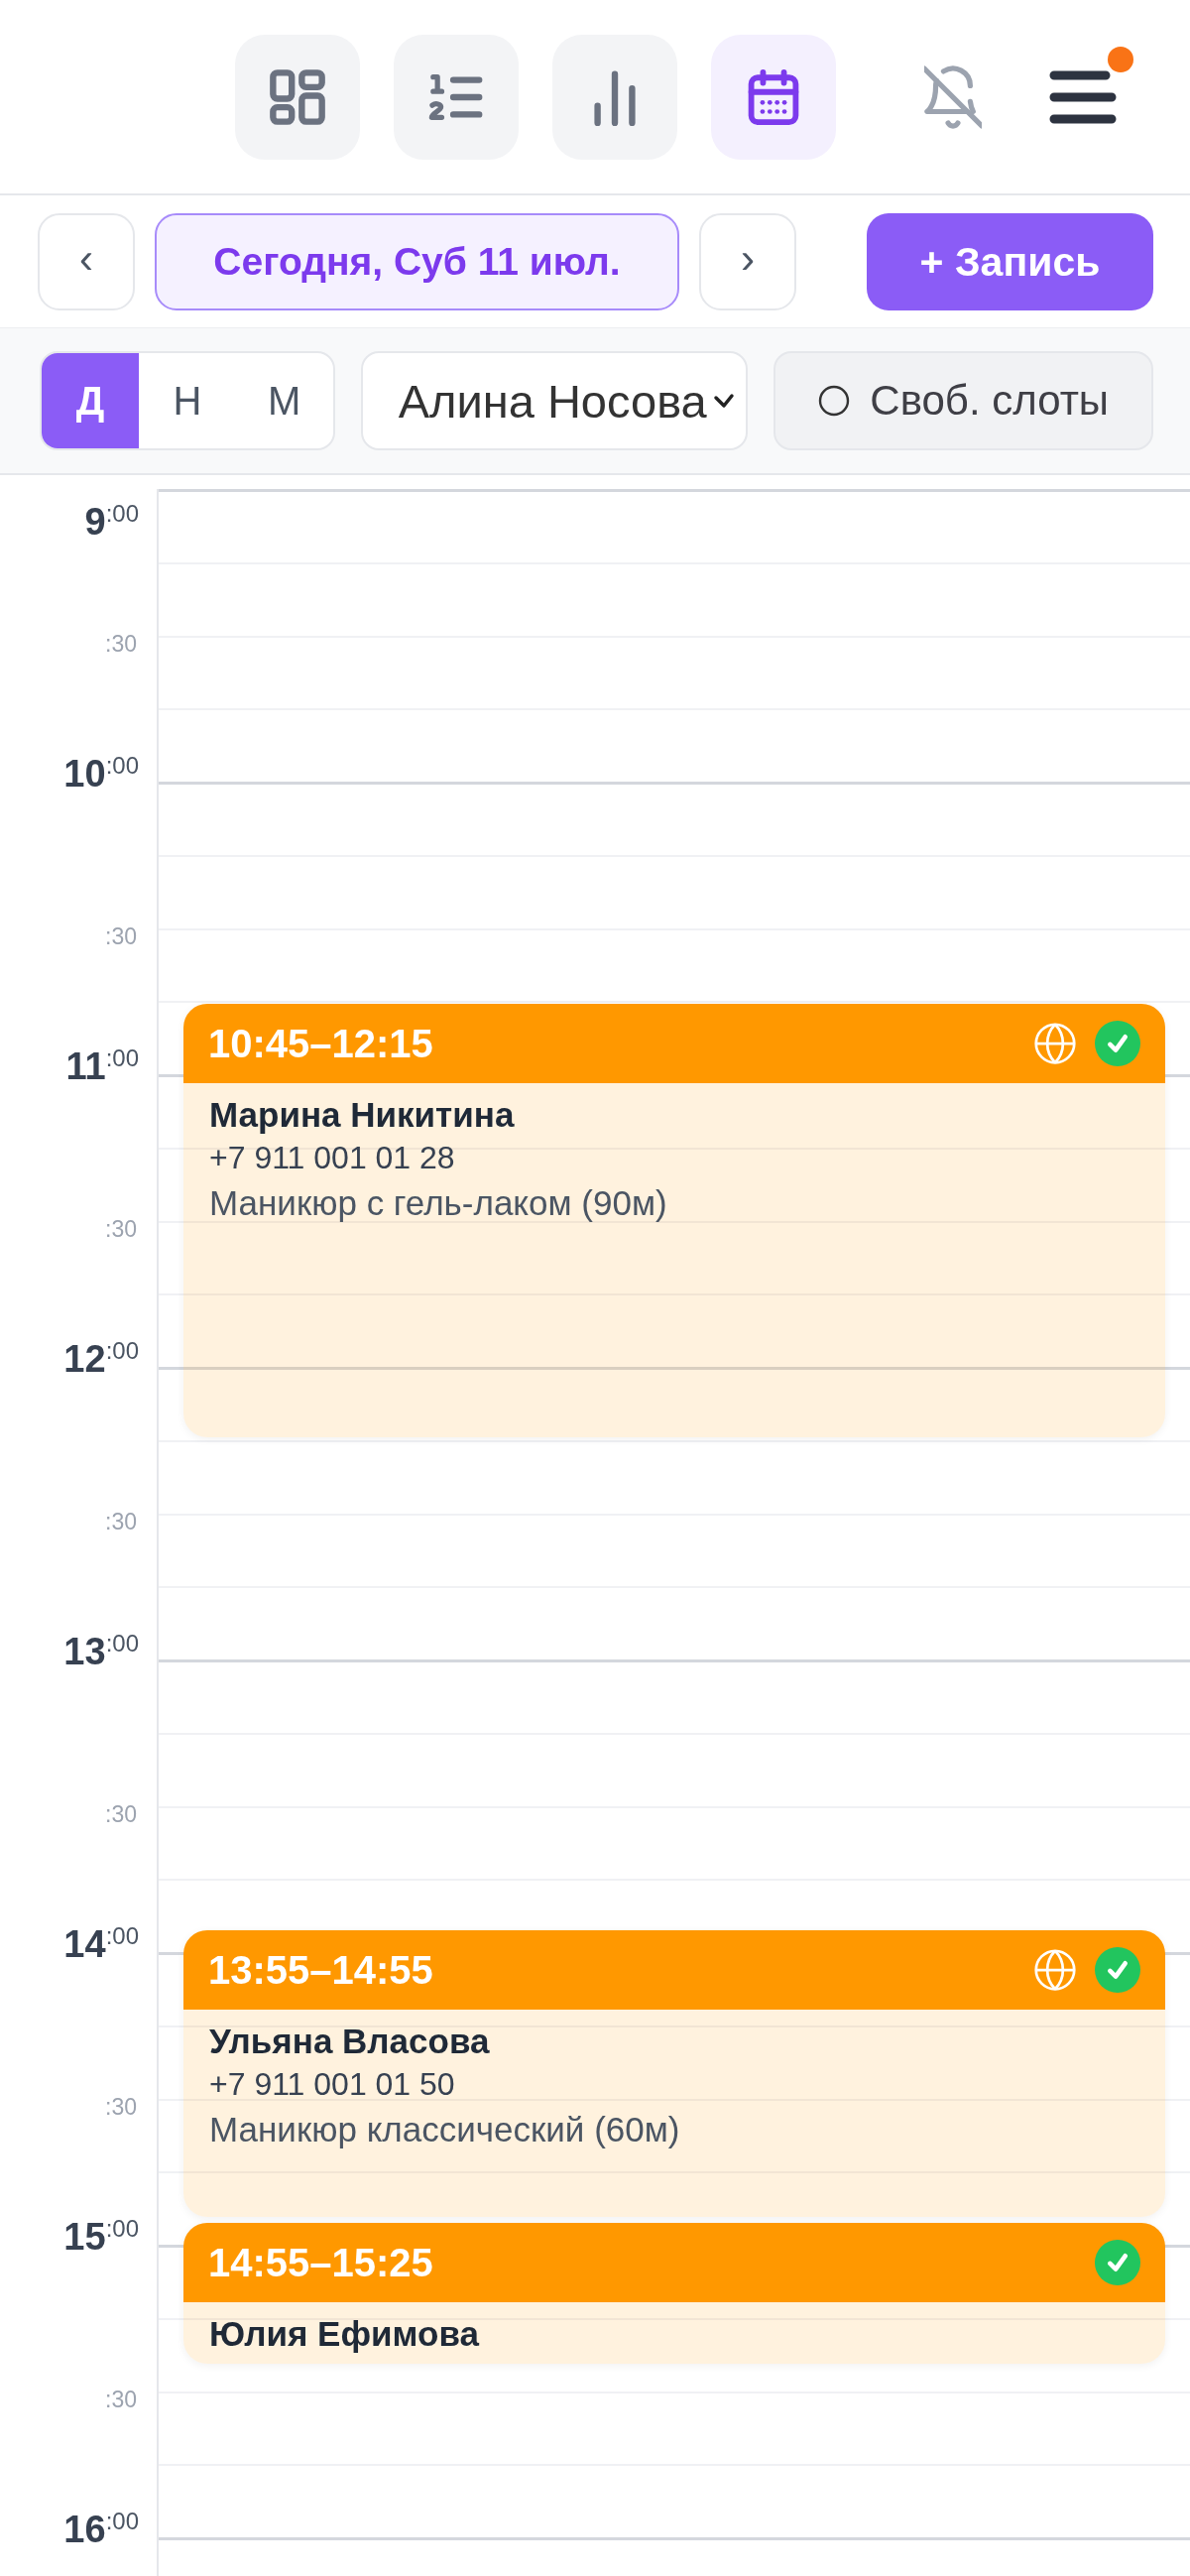 Image resolution: width=1190 pixels, height=2576 pixels. I want to click on service-name: Маникюр с гель-лаком (90м), so click(438, 1203).